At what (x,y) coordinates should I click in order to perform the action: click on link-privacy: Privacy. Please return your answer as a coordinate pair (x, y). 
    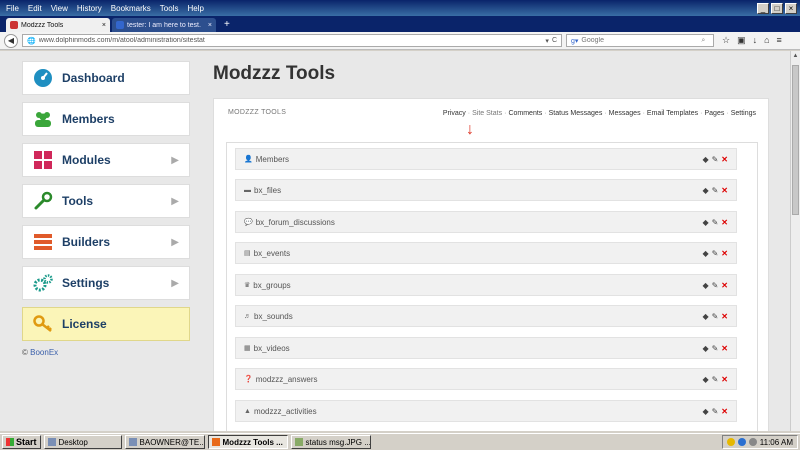
    Looking at the image, I should click on (454, 113).